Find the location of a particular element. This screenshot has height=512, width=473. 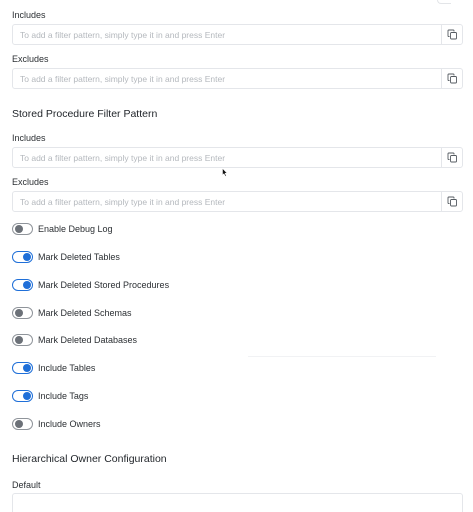

excludes-filter-input is located at coordinates (227, 78).